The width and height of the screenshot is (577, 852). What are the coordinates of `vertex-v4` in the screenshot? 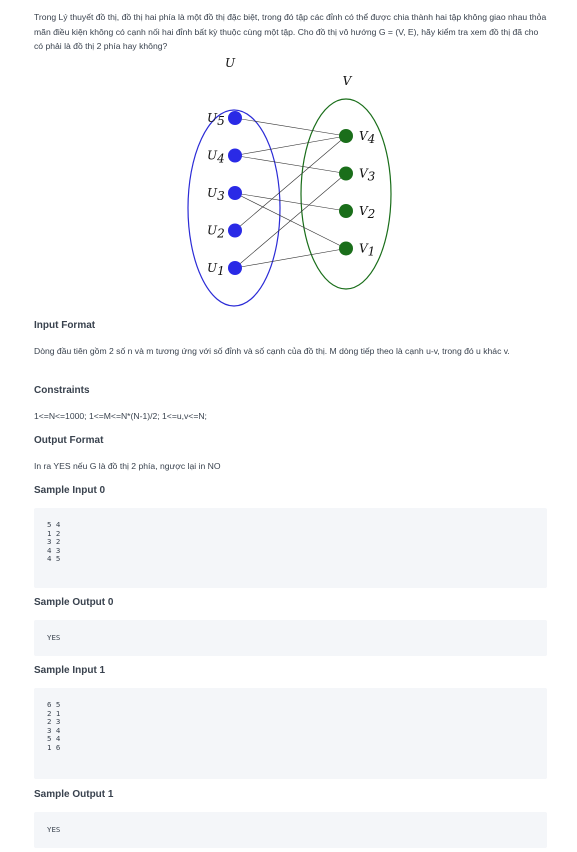 It's located at (346, 136).